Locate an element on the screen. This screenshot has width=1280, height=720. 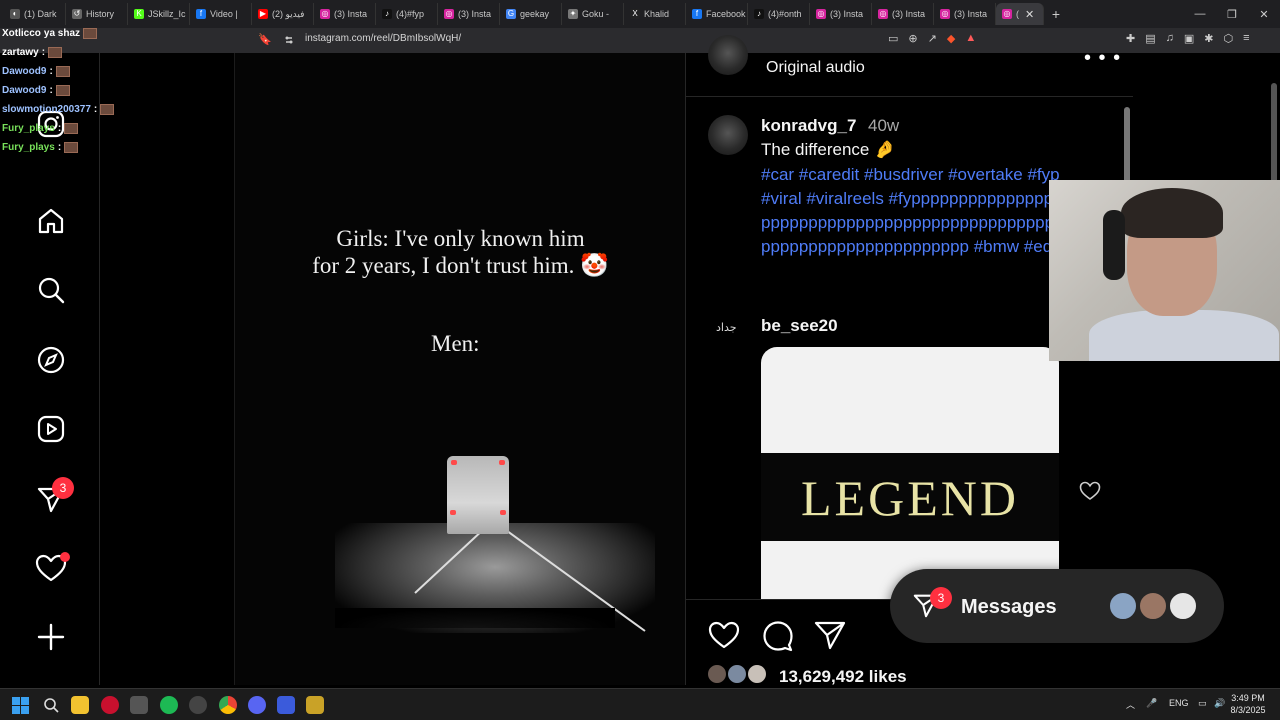
taskbar-clock: 3:49 PM 8/3/2025 is located at coordinates (1248, 704).